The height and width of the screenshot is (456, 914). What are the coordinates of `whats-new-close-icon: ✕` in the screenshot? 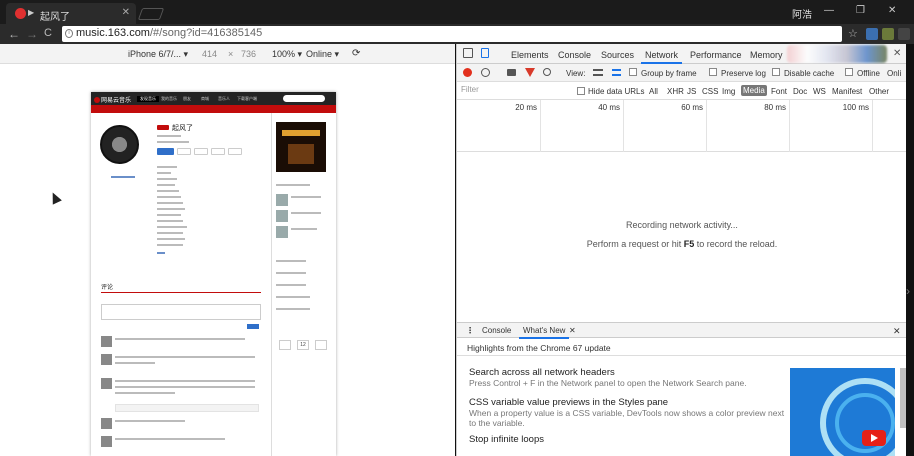 It's located at (572, 330).